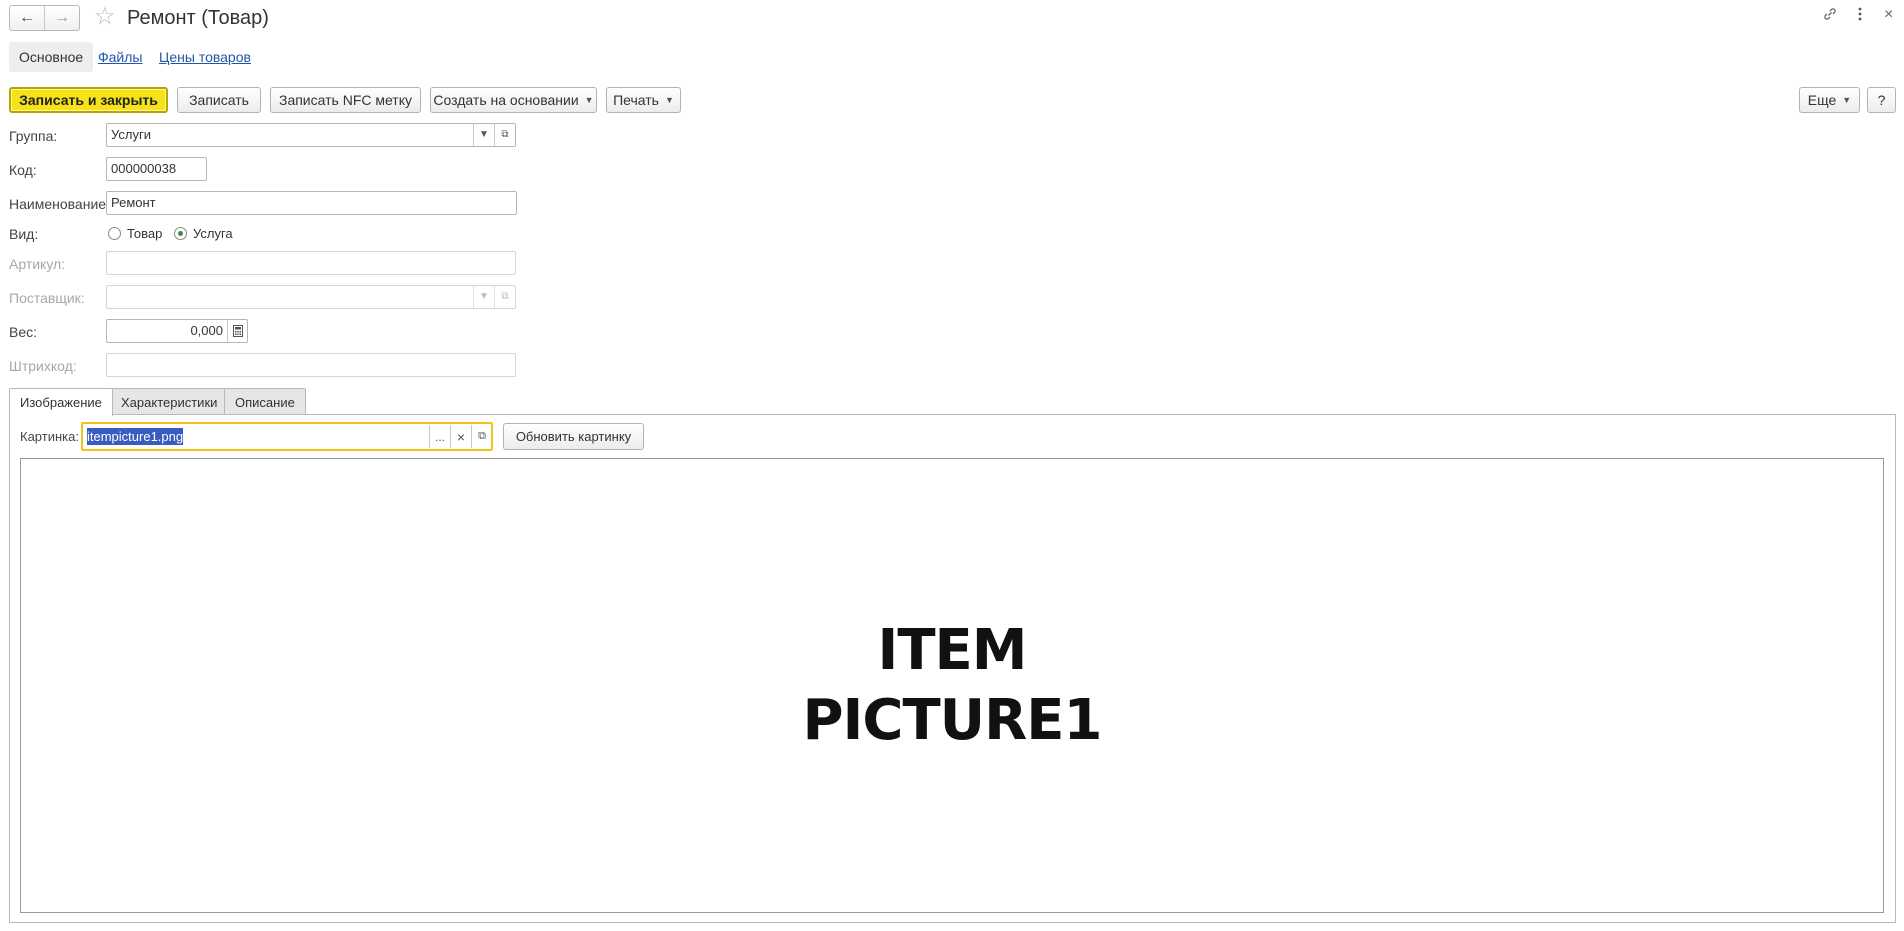 This screenshot has width=1904, height=931. What do you see at coordinates (135, 436) in the screenshot?
I see `picture-value: itempicture1.png` at bounding box center [135, 436].